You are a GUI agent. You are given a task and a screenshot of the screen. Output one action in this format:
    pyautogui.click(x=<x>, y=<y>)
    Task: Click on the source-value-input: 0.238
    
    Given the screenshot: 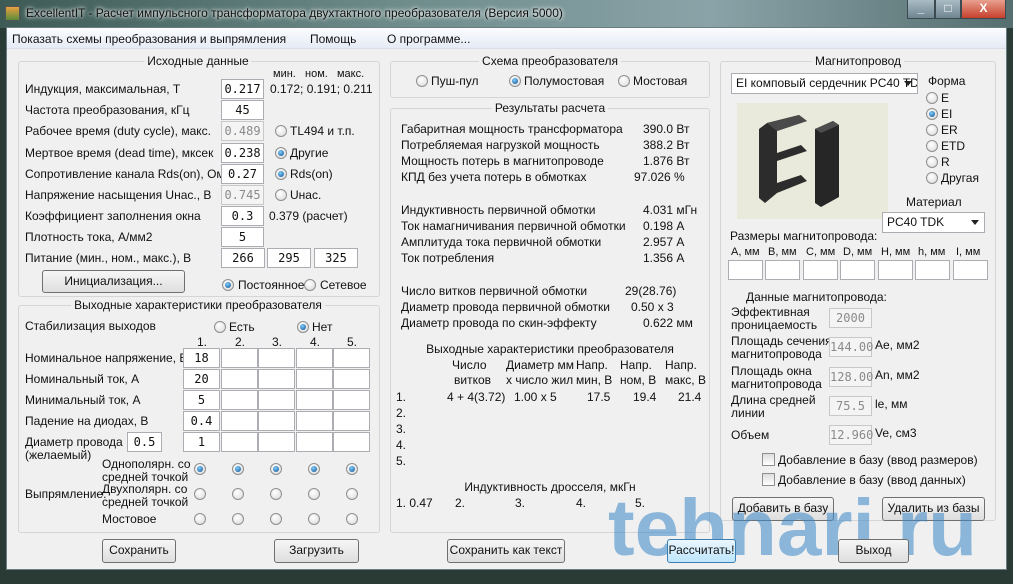 What is the action you would take?
    pyautogui.click(x=242, y=153)
    